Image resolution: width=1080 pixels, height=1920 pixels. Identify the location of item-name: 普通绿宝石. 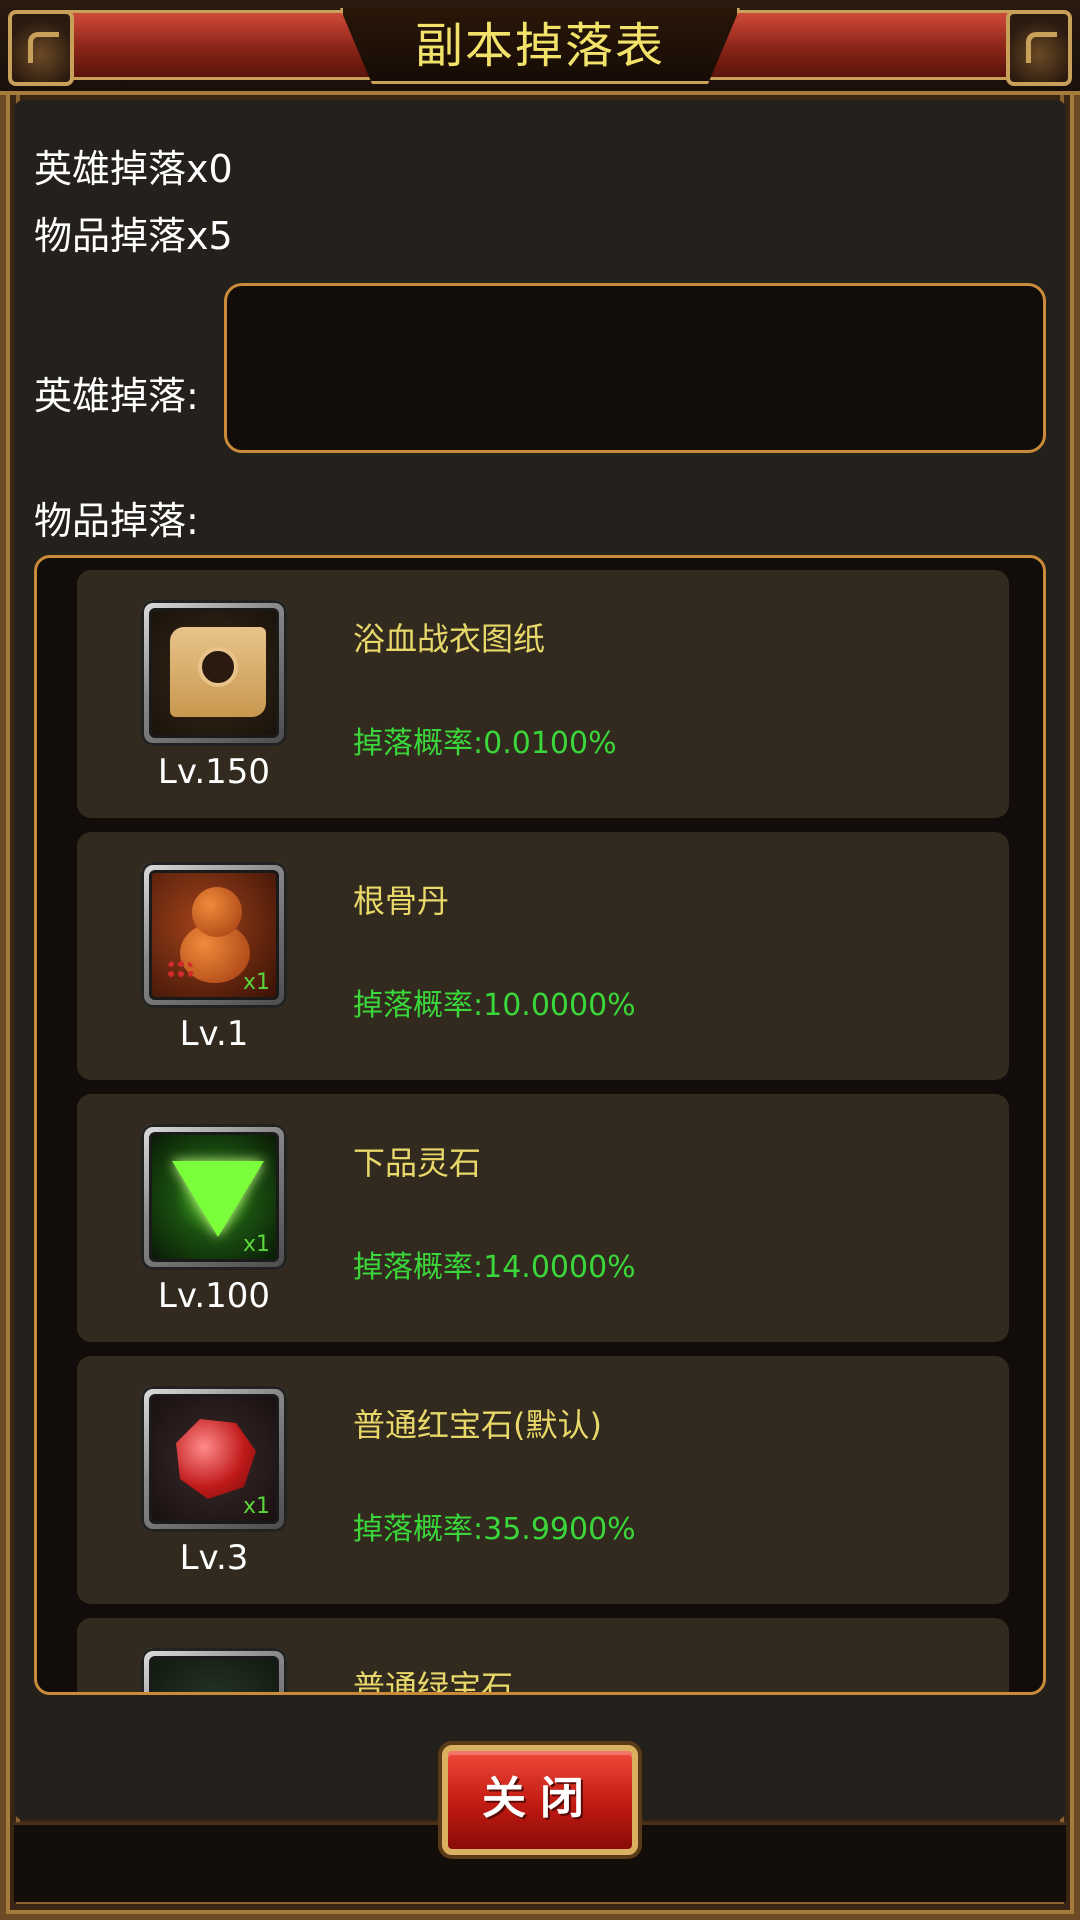
(433, 1681).